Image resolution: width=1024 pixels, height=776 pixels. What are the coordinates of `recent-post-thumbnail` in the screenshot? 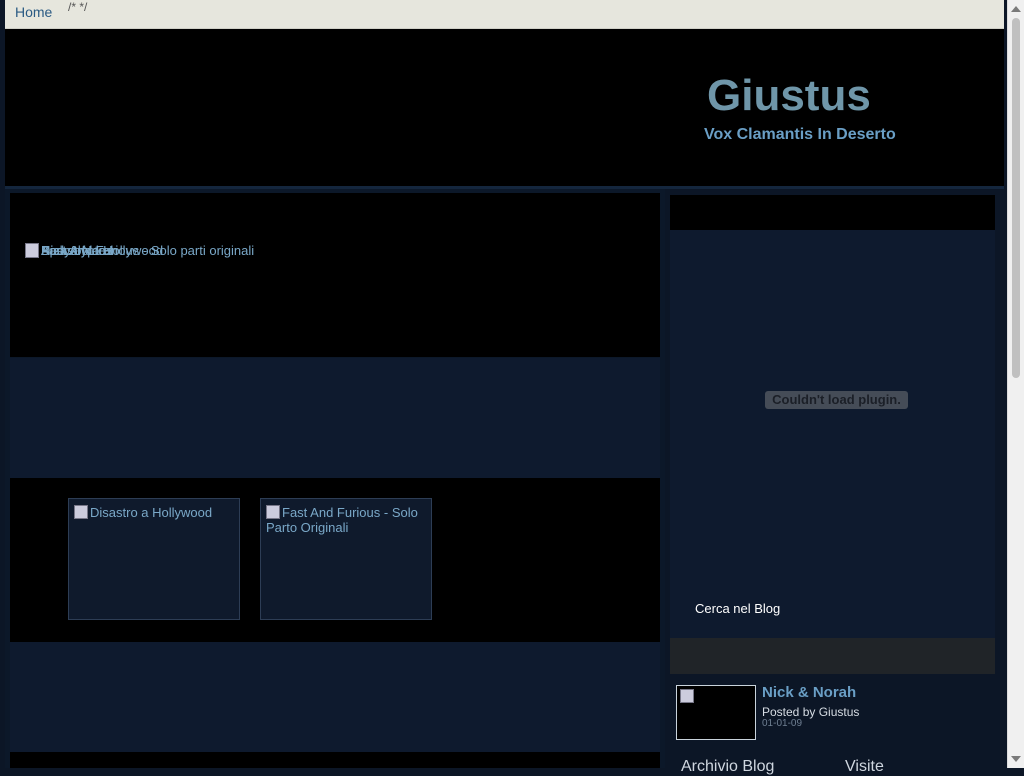 It's located at (716, 712).